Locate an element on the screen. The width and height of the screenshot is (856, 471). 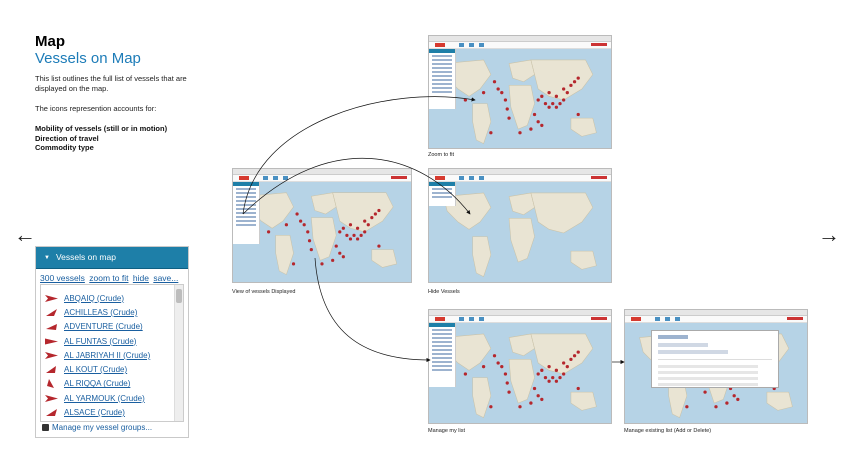
feature-item: Commodity type is located at coordinates (64, 147).